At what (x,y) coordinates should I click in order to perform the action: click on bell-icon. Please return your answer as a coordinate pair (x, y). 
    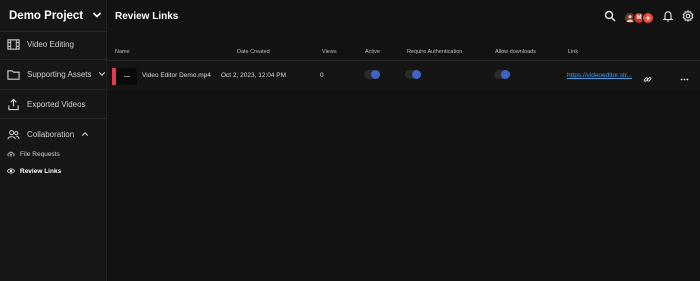
    Looking at the image, I should click on (668, 18).